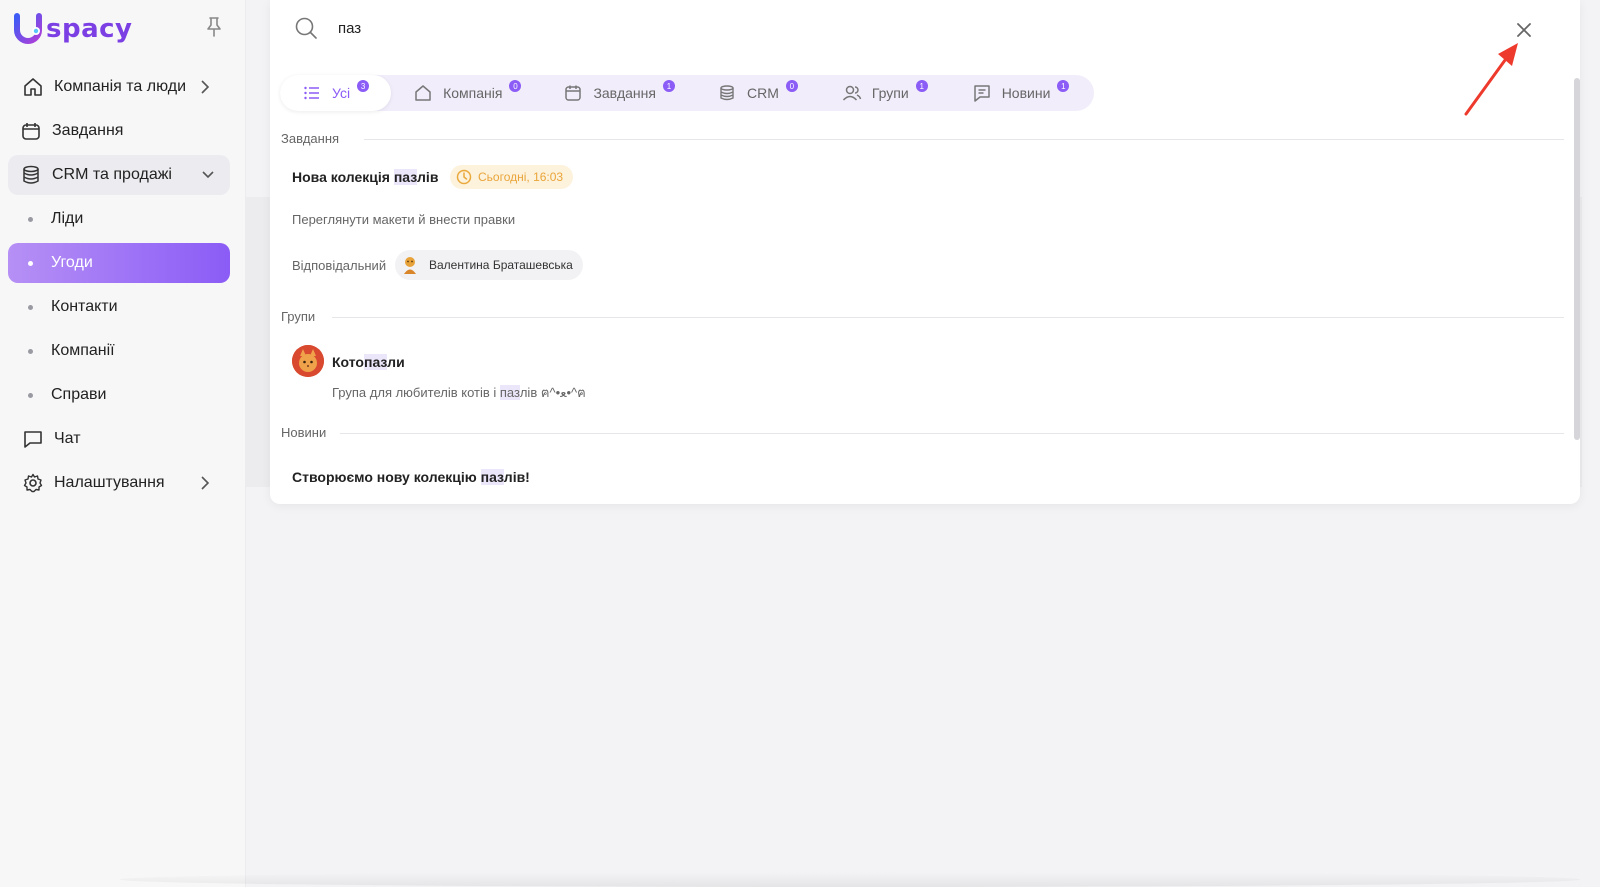  What do you see at coordinates (762, 93) in the screenshot?
I see `tab-label: CRM` at bounding box center [762, 93].